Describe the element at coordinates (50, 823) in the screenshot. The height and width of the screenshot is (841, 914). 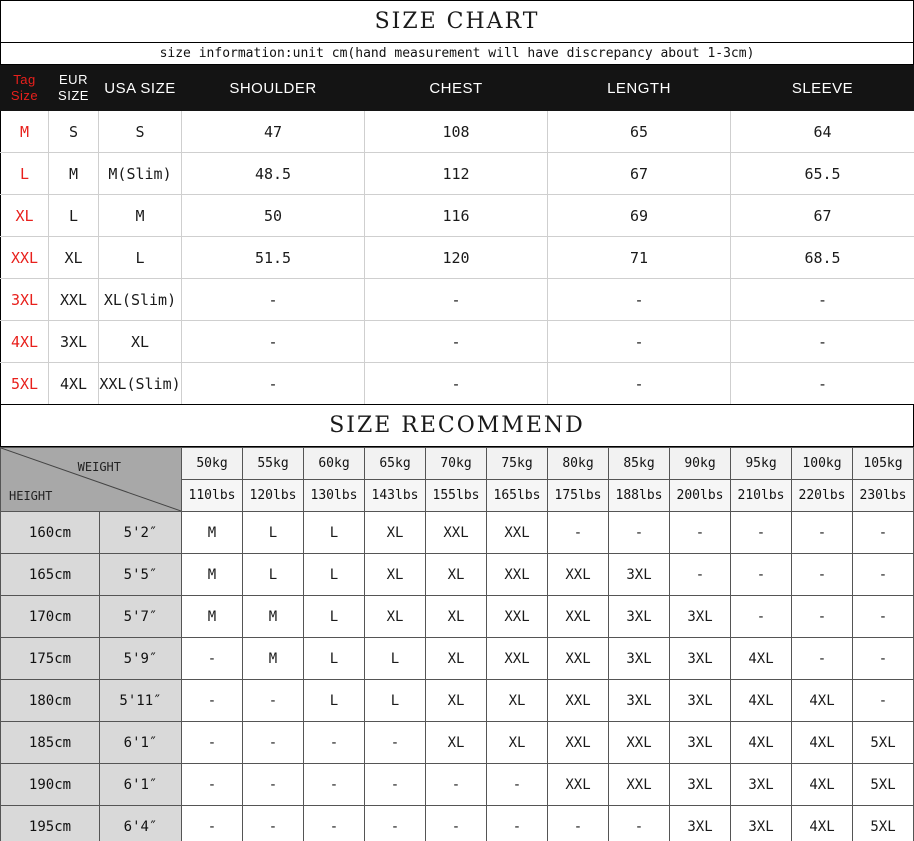
I see `height-cm-cell: 195cm` at that location.